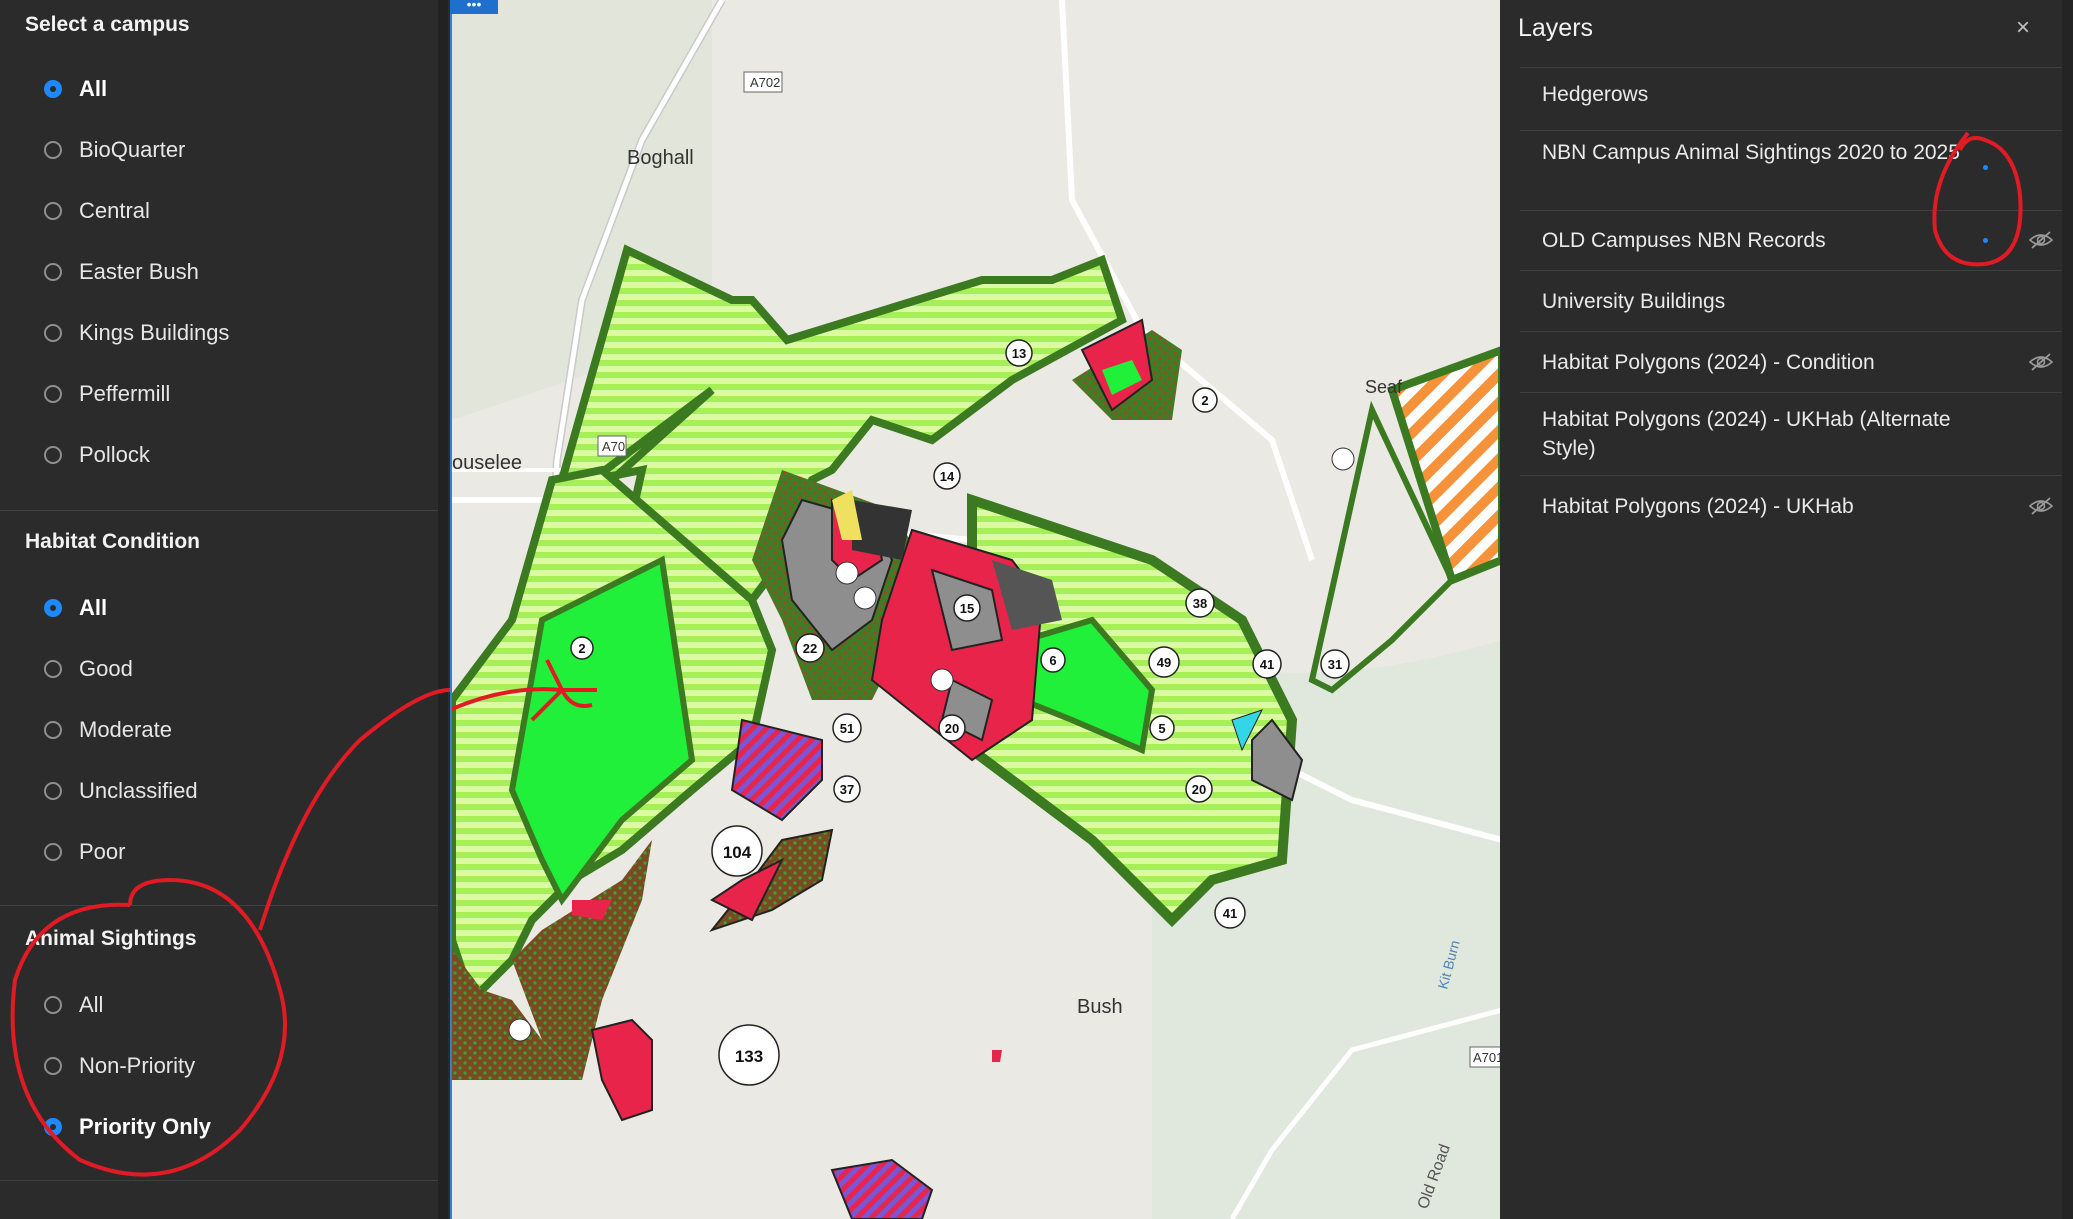 Image resolution: width=2073 pixels, height=1219 pixels. What do you see at coordinates (88, 669) in the screenshot?
I see `condition-option-good: Good` at bounding box center [88, 669].